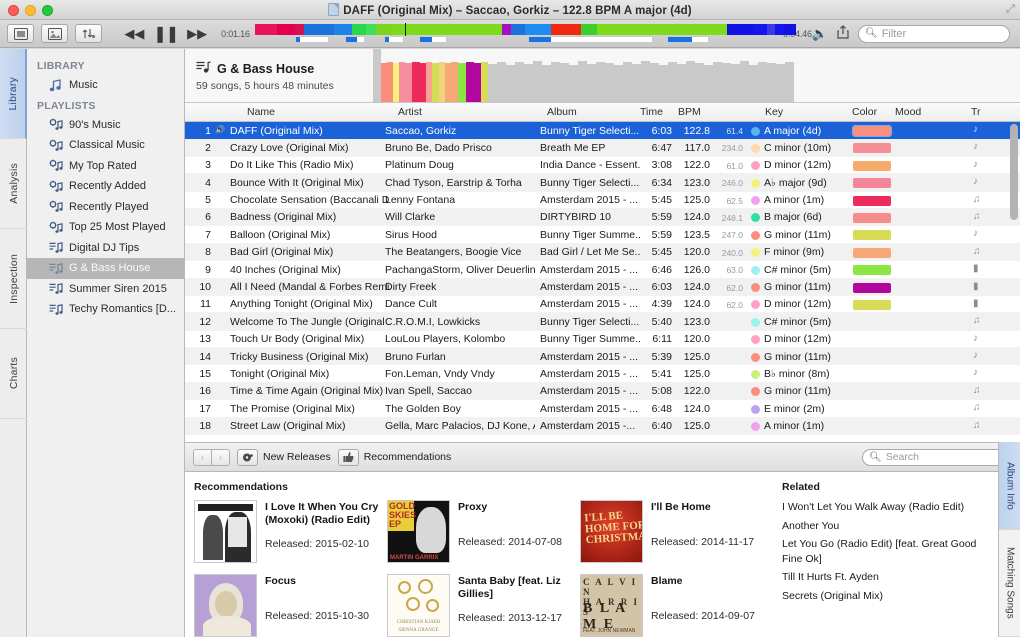  Describe the element at coordinates (105, 227) in the screenshot. I see `sidebar-item-top-25-most-played: Top 25 Most Played` at that location.